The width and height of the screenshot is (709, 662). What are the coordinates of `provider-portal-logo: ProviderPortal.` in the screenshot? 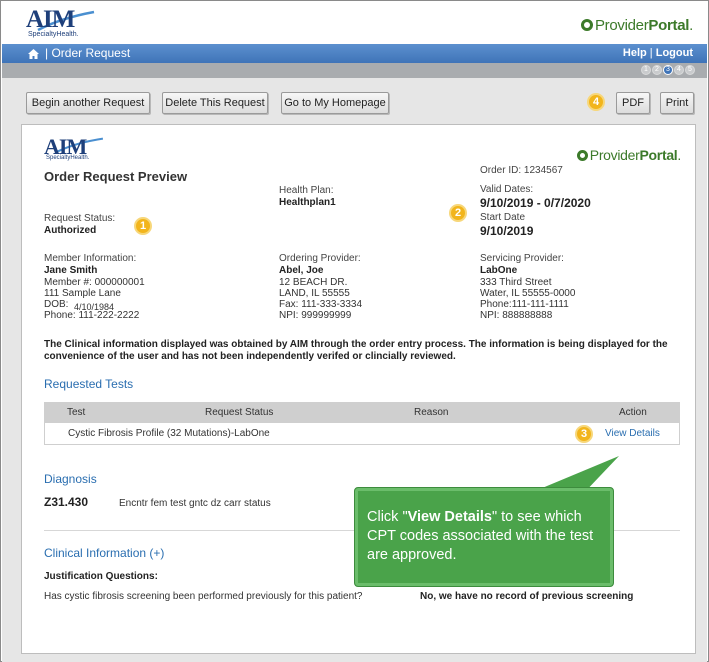 It's located at (636, 25).